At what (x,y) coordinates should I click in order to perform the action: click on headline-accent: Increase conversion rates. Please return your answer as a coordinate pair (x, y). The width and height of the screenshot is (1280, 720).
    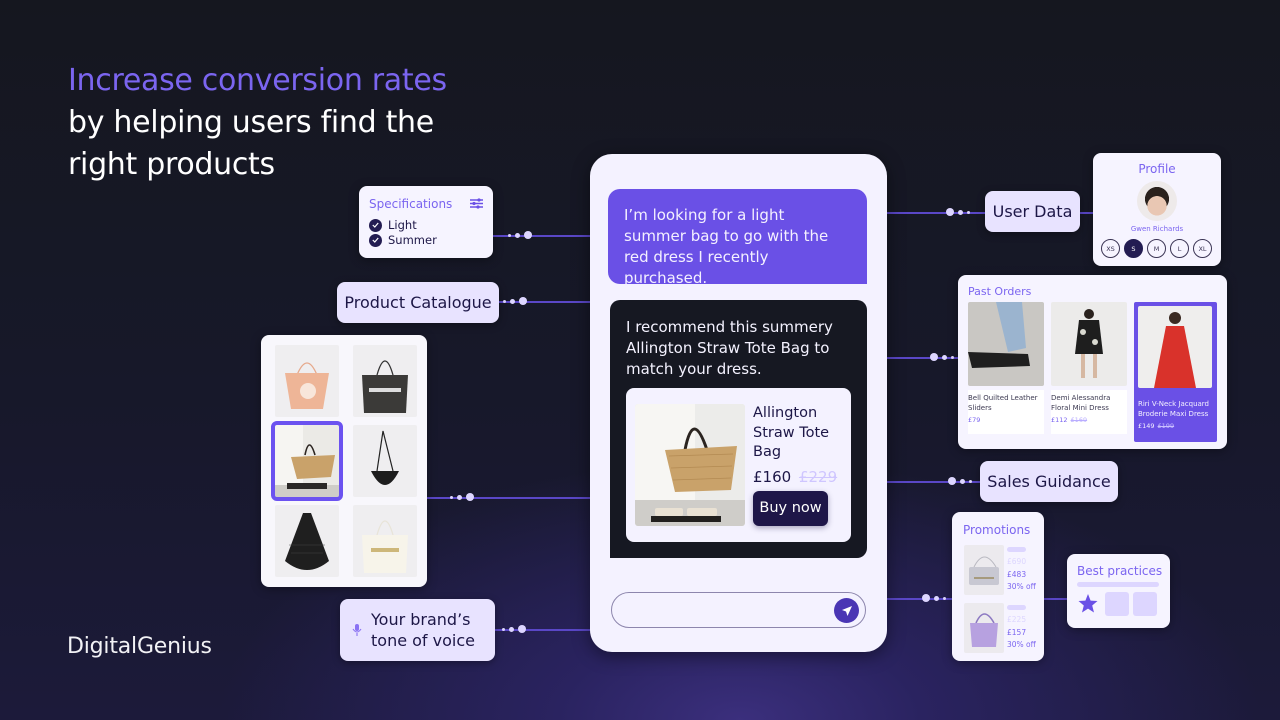
    Looking at the image, I should click on (257, 80).